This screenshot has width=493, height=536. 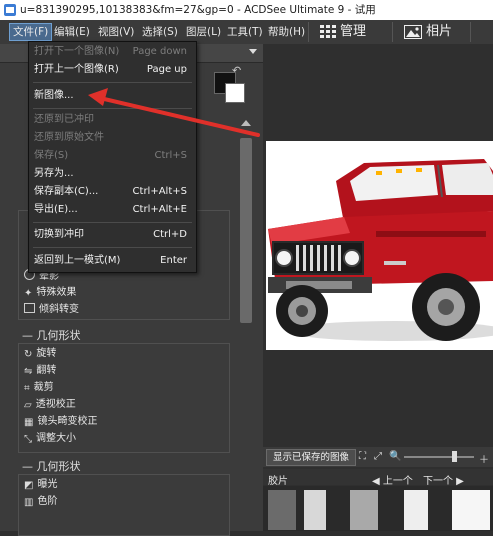 I want to click on app-icon, so click(x=10, y=10).